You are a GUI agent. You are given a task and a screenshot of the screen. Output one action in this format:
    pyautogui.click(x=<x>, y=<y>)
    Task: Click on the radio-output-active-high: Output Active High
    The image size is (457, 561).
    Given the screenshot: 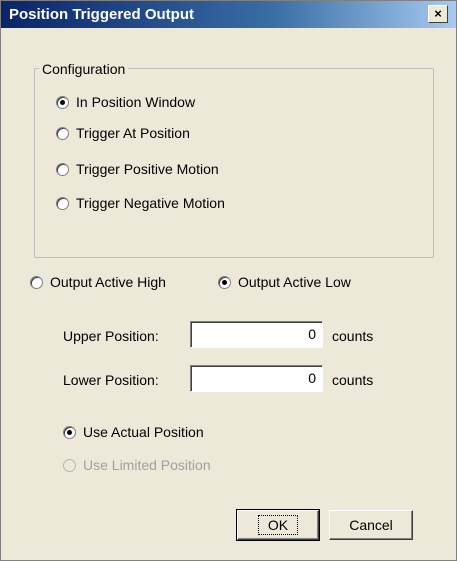 What is the action you would take?
    pyautogui.click(x=98, y=282)
    